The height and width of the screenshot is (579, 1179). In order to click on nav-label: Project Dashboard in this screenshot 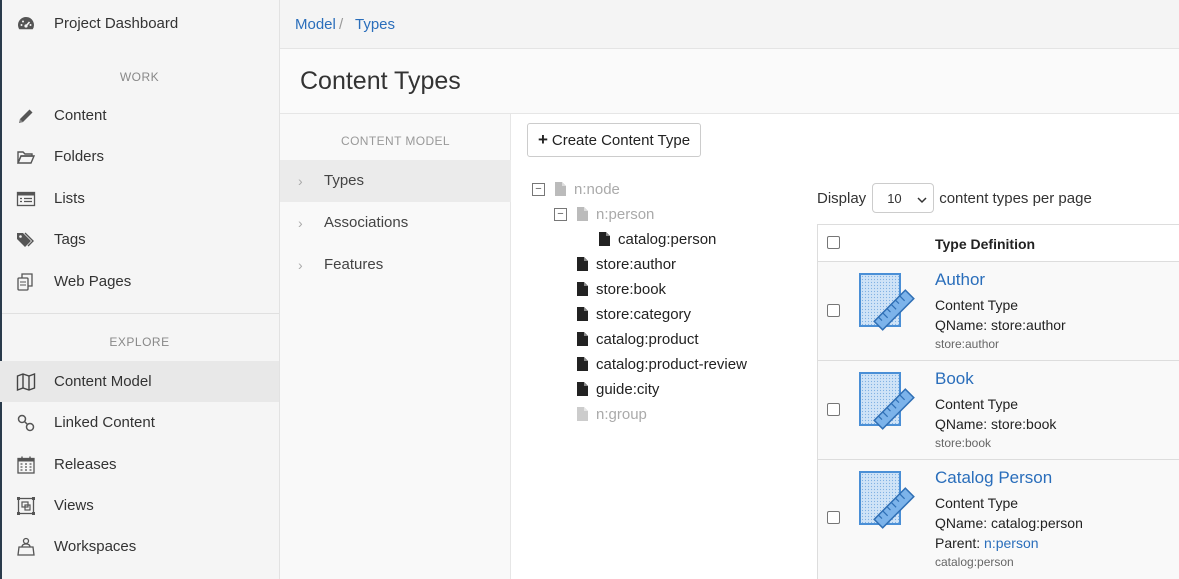, I will do `click(116, 23)`.